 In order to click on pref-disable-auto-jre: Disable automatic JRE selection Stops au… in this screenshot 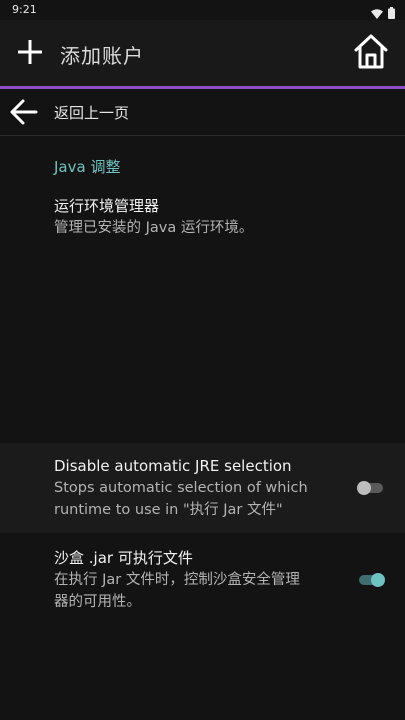, I will do `click(199, 488)`.